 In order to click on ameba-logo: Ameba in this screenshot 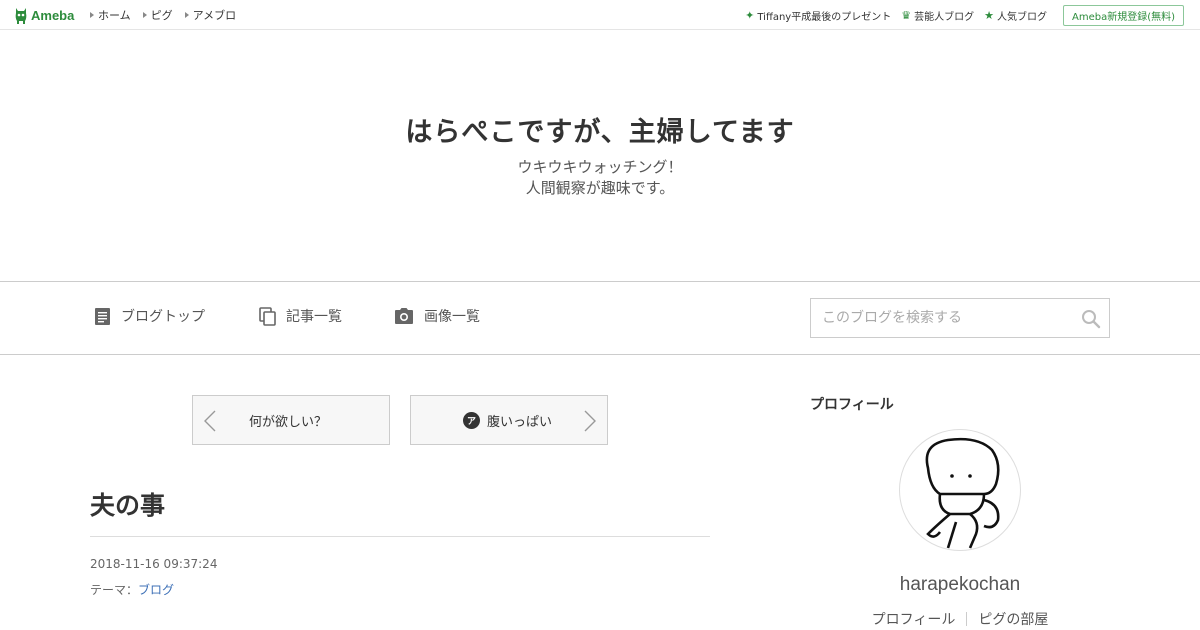, I will do `click(43, 15)`.